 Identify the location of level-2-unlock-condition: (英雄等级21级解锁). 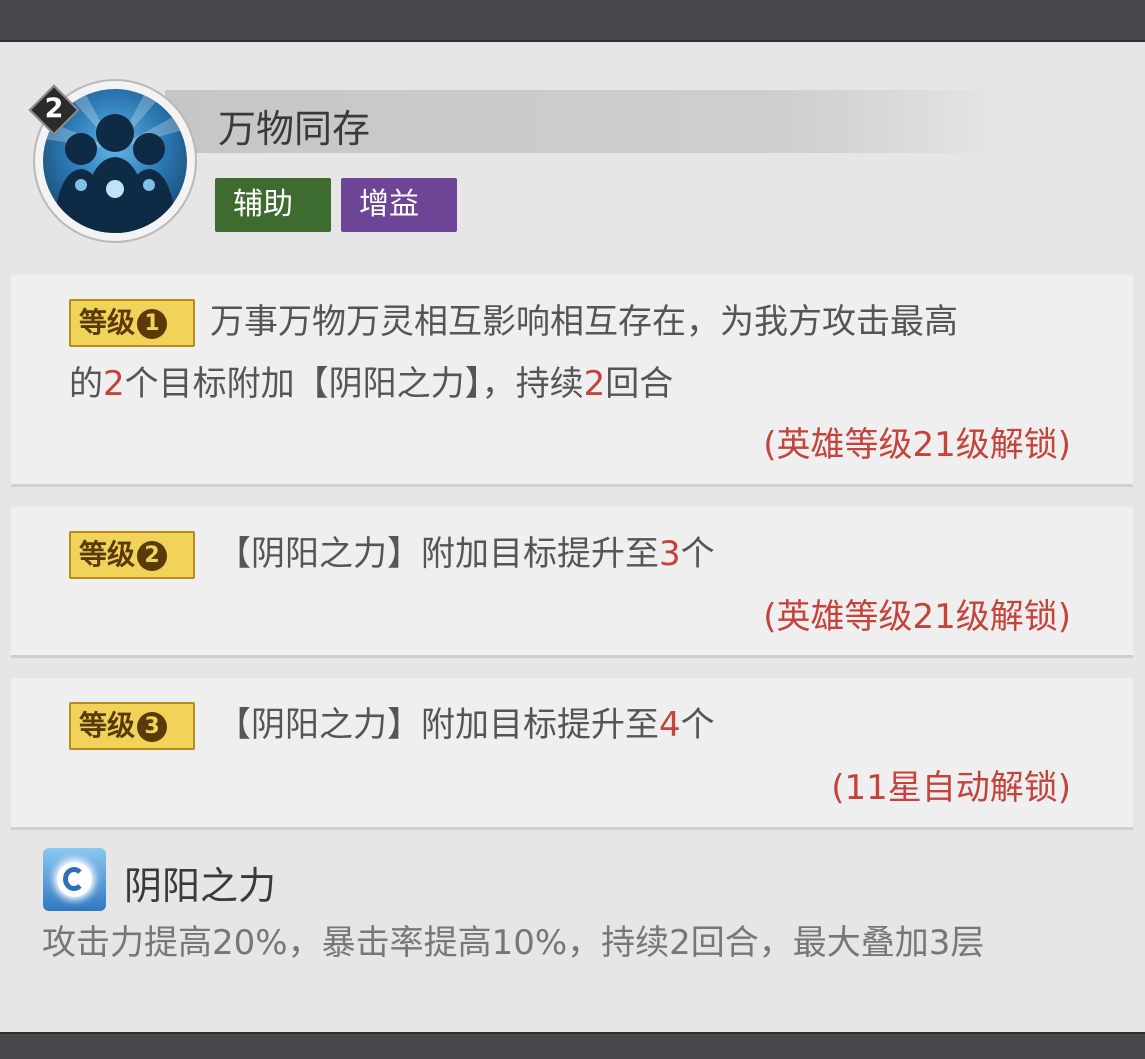
(917, 617).